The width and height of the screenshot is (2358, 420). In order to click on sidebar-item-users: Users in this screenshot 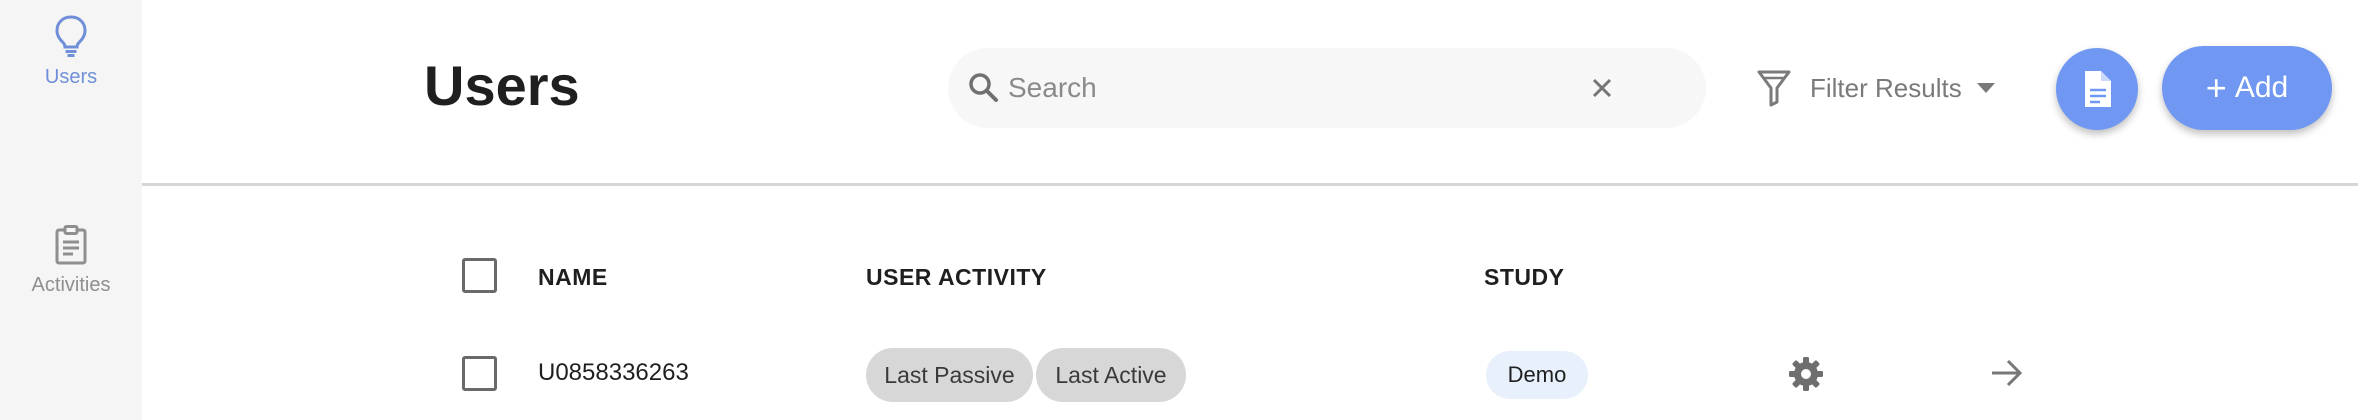, I will do `click(71, 51)`.